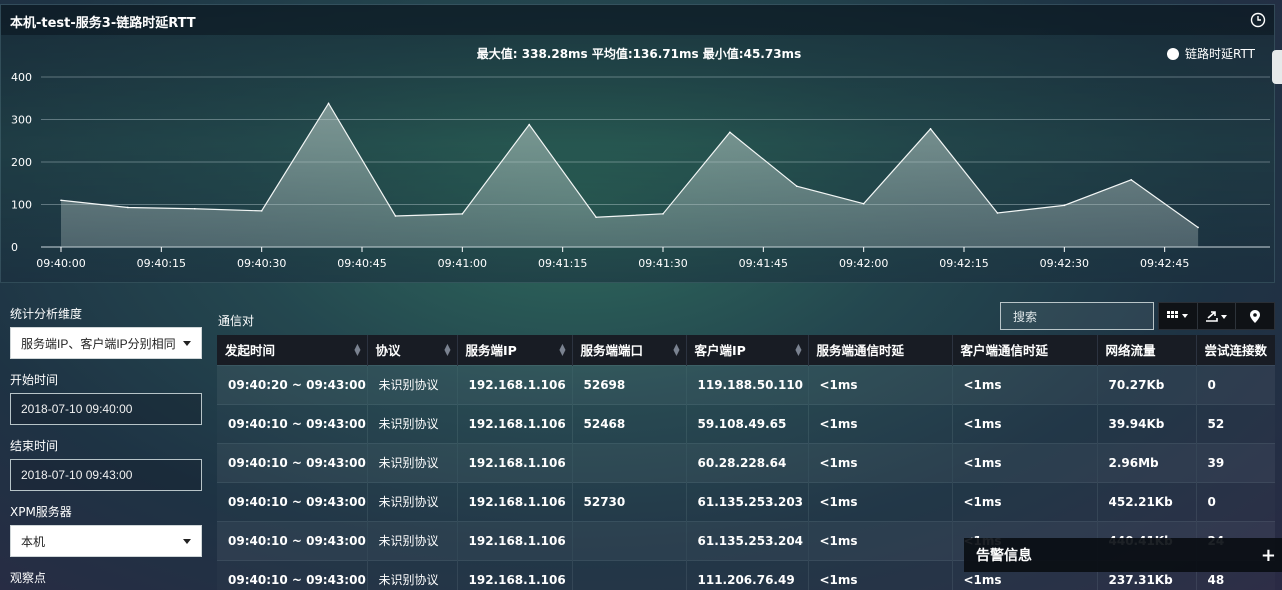 The height and width of the screenshot is (590, 1282). Describe the element at coordinates (103, 23) in the screenshot. I see `chart-title: 本机-test-服务3-链路时延RTT` at that location.